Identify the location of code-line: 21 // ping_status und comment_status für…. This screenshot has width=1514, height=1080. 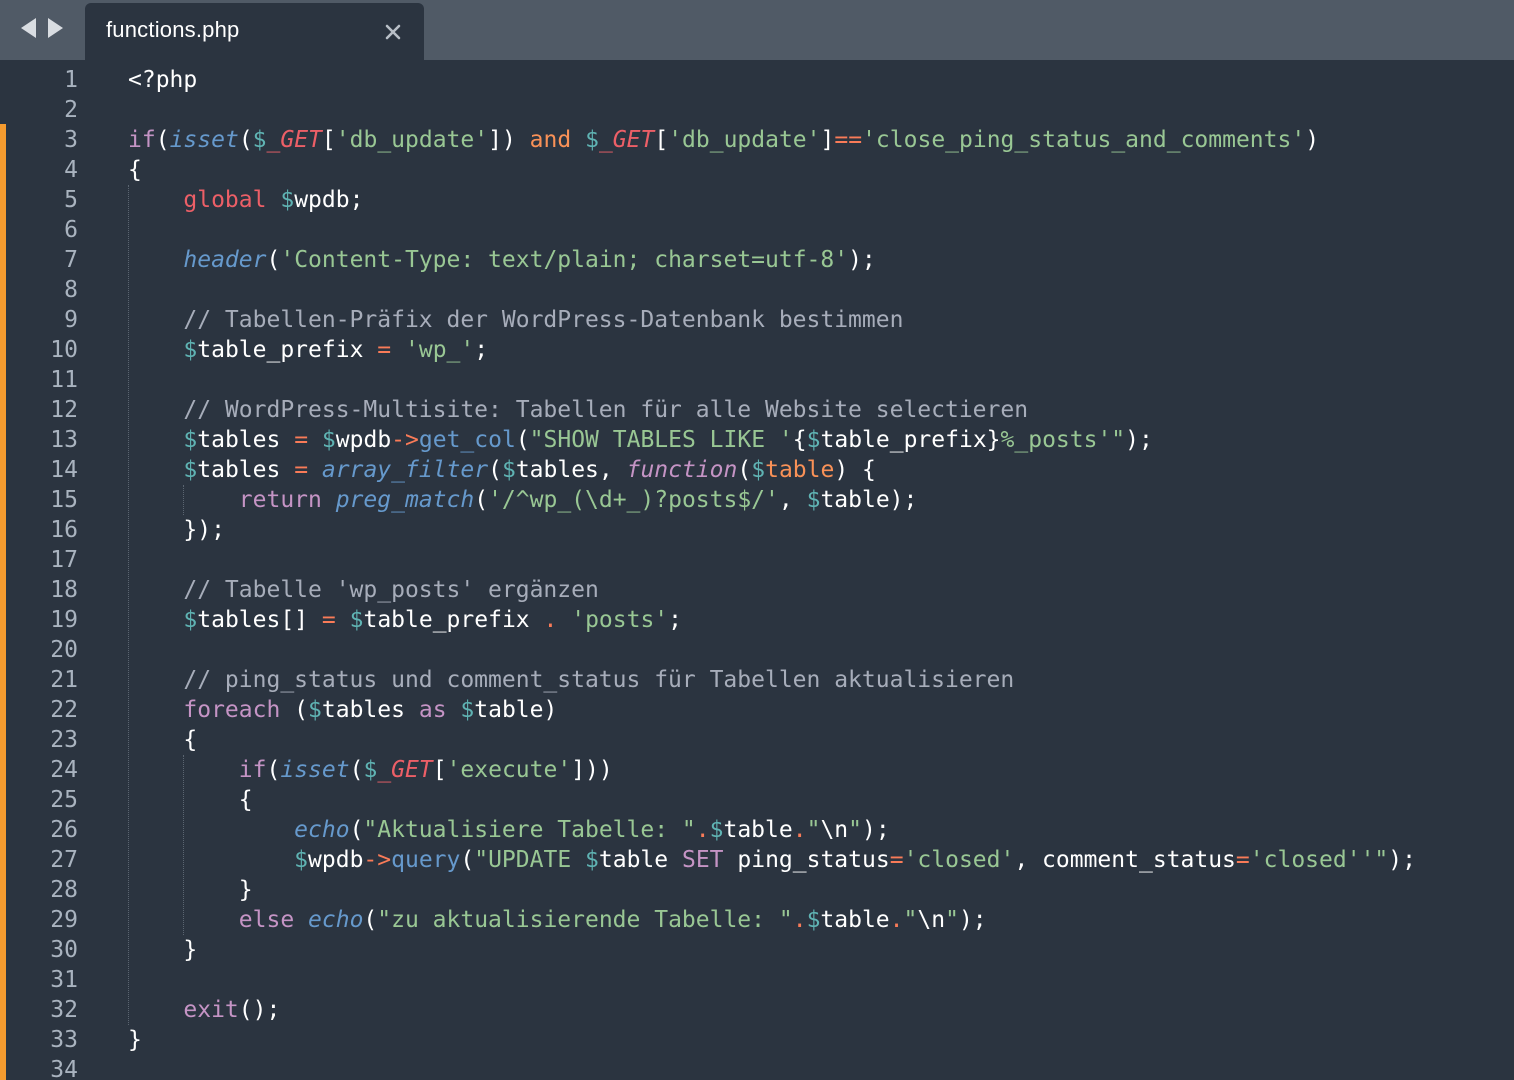
(757, 680).